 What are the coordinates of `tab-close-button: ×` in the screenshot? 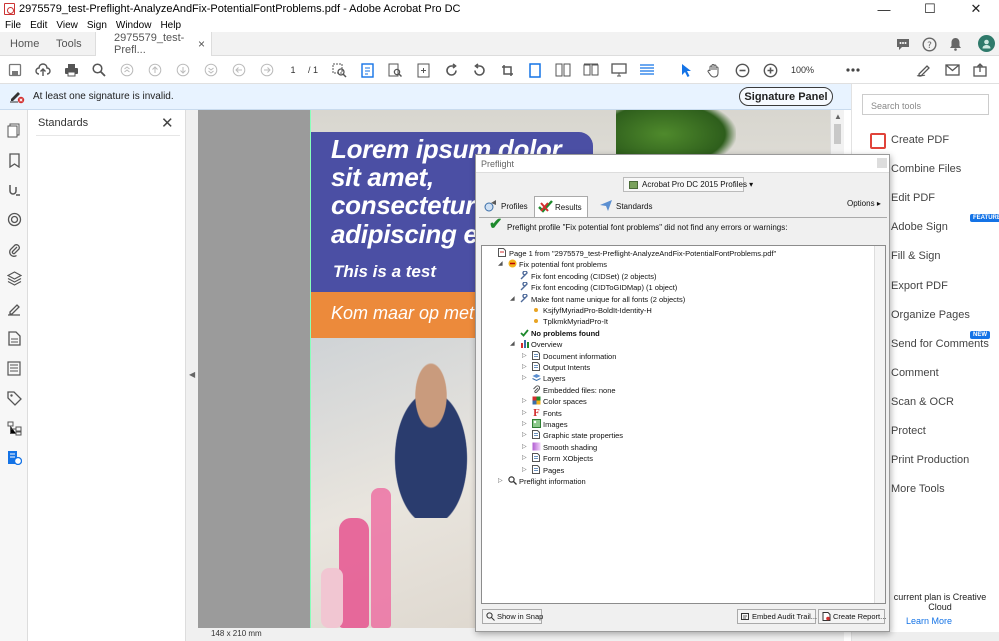 It's located at (201, 44).